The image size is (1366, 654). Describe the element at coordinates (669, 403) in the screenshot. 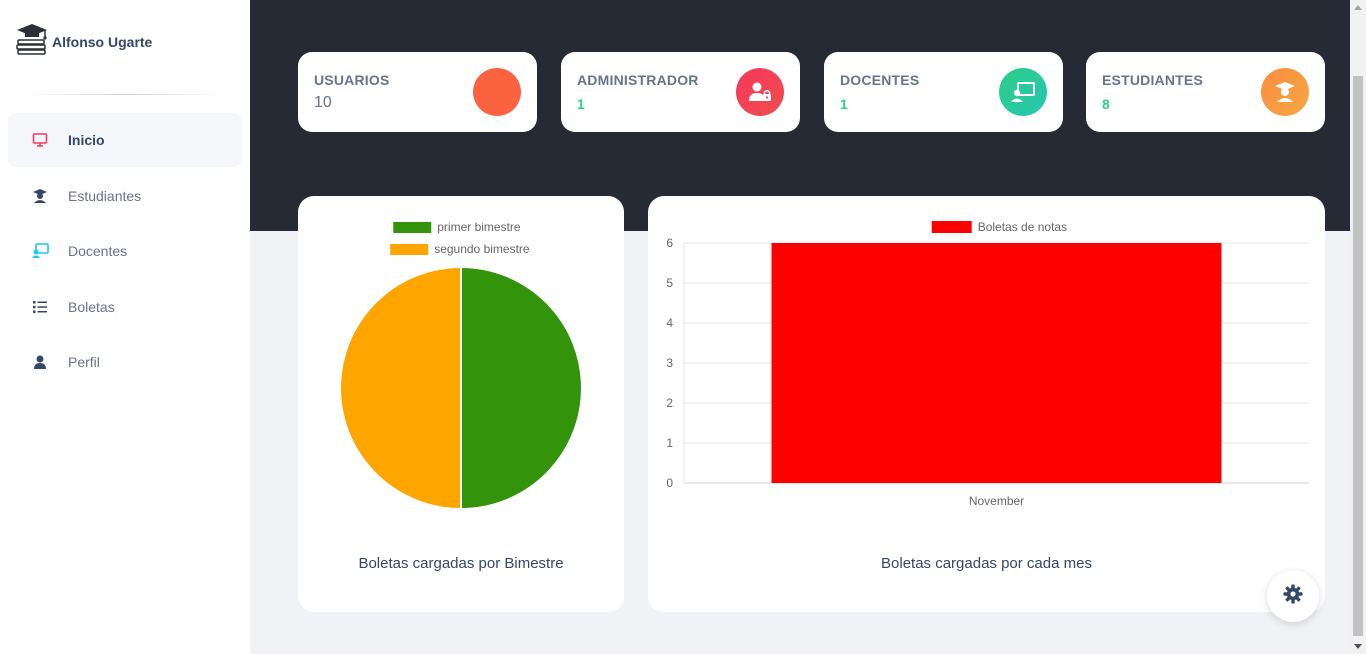

I see `y-tick-label: 2` at that location.